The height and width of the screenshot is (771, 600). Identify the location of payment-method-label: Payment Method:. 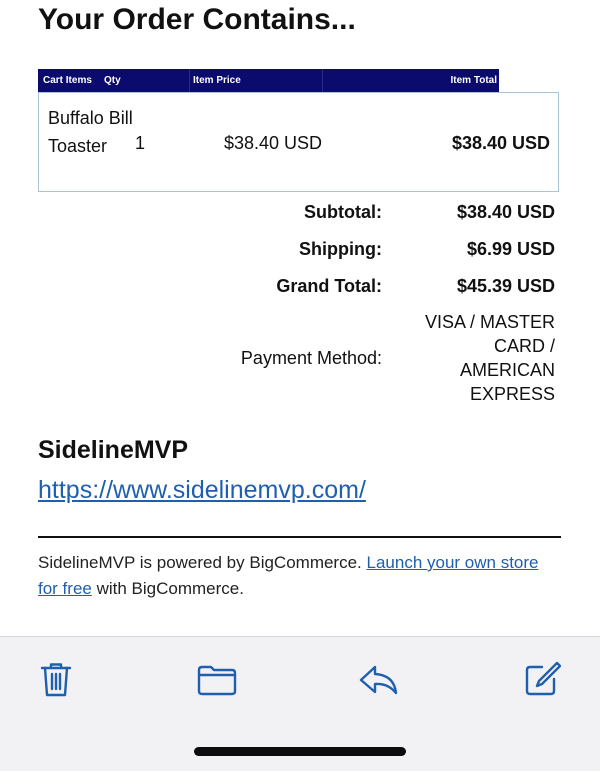
(311, 358).